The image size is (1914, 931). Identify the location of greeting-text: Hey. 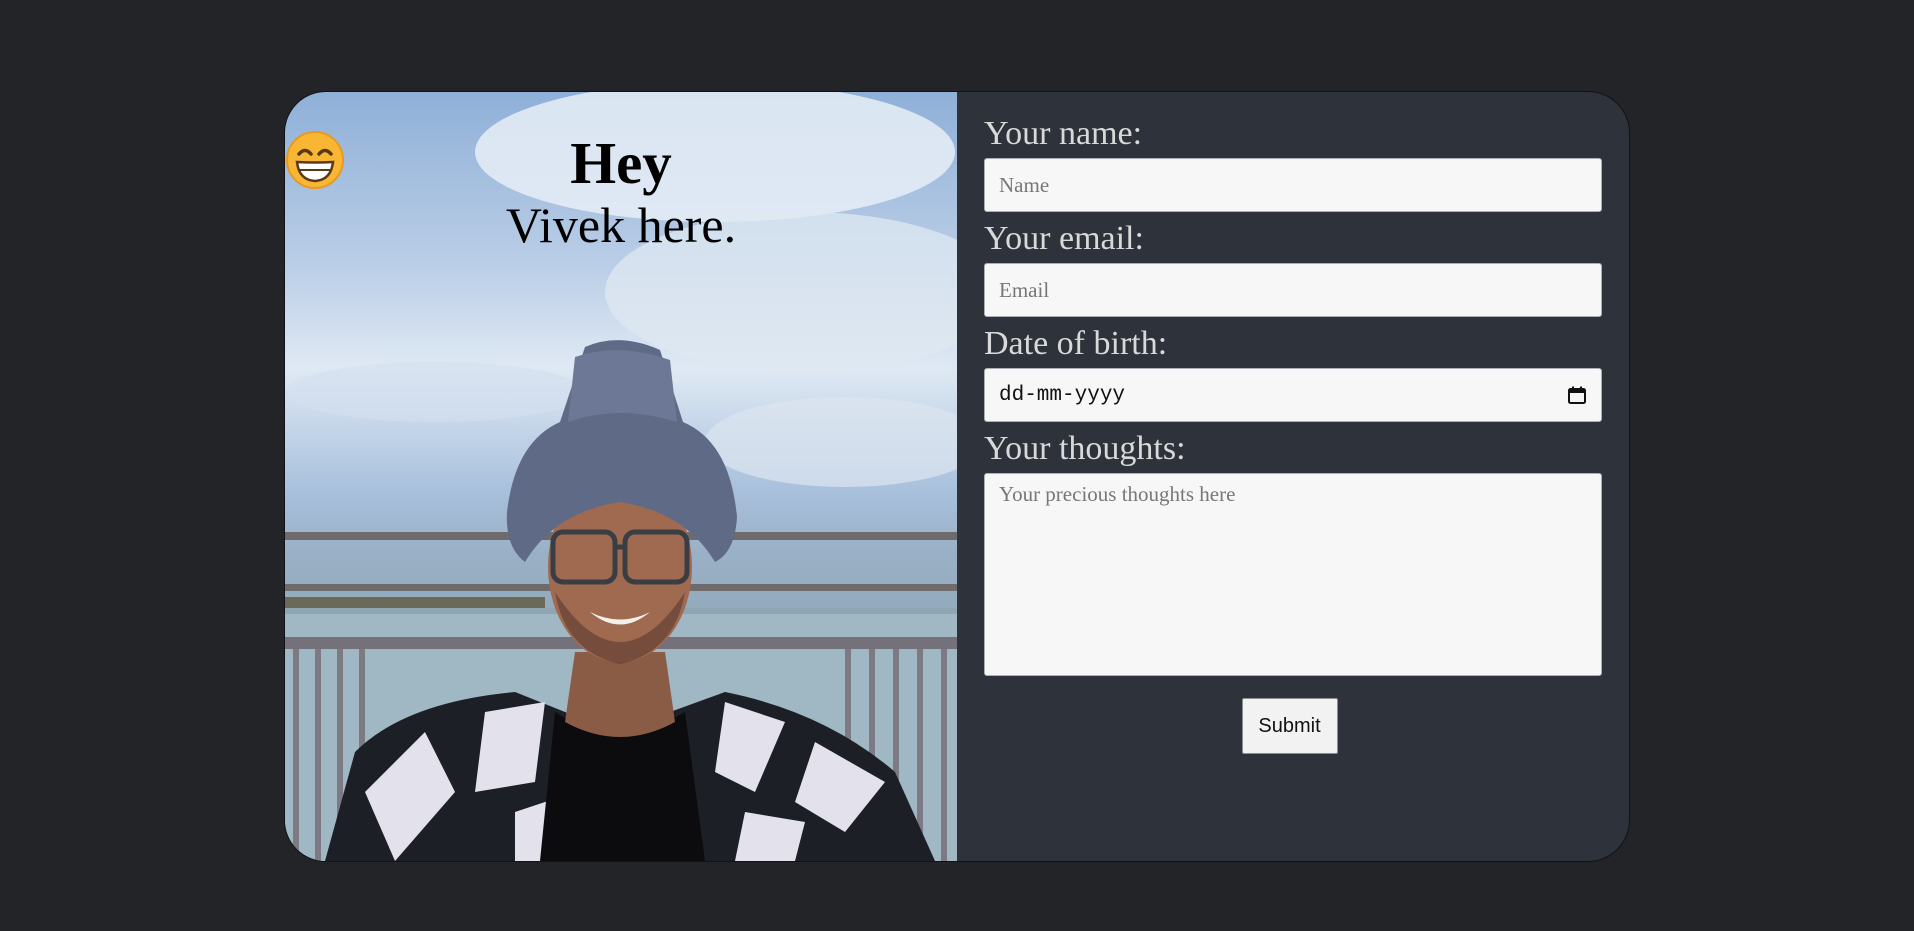
(621, 163).